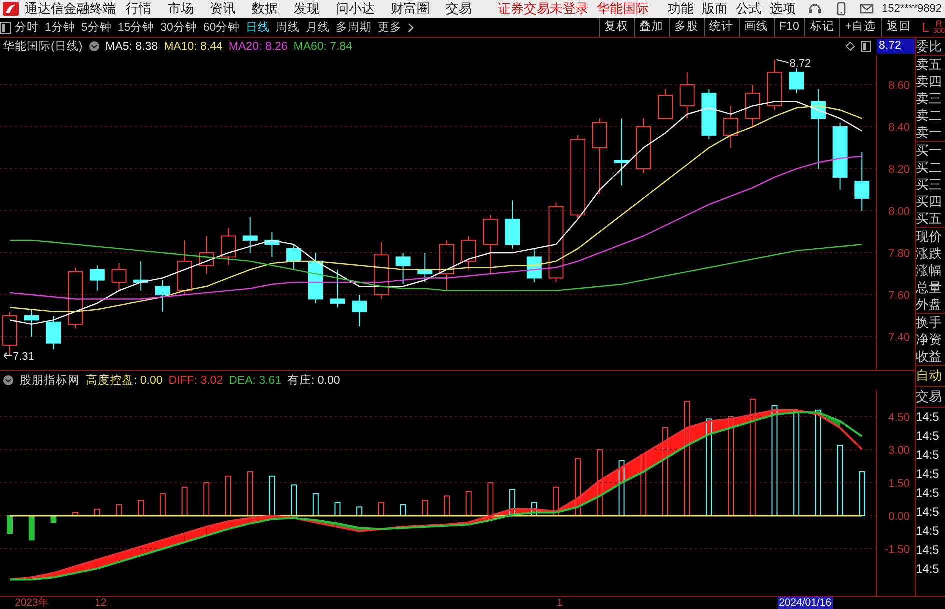 The height and width of the screenshot is (609, 945). I want to click on menu-item: 行情, so click(139, 9).